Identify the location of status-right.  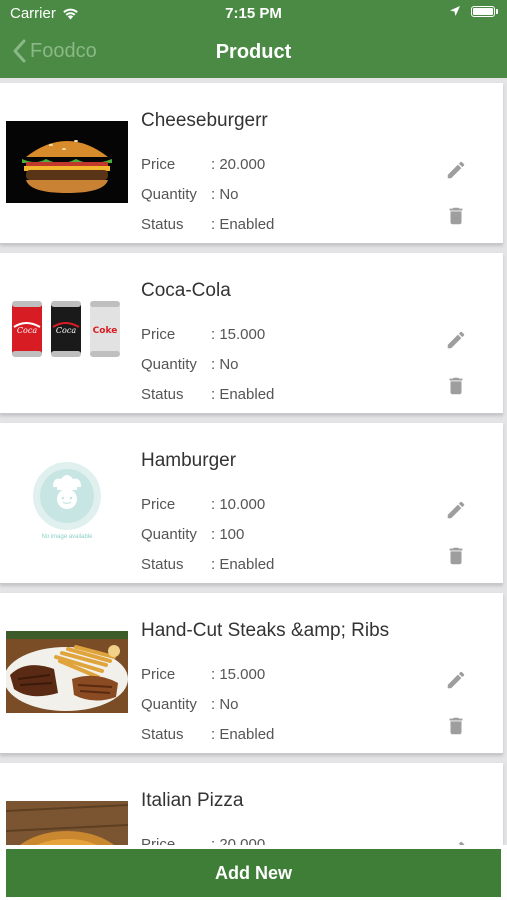
(473, 11).